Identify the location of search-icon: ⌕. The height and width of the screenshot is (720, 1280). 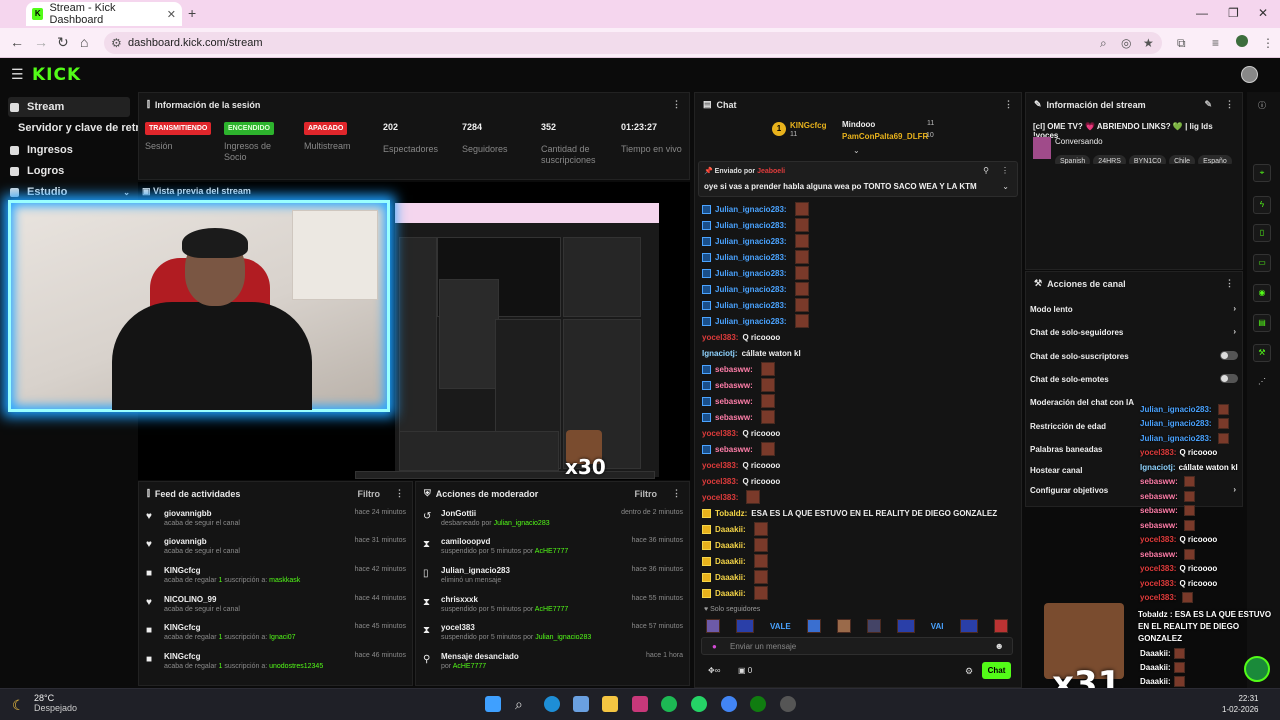
(523, 704).